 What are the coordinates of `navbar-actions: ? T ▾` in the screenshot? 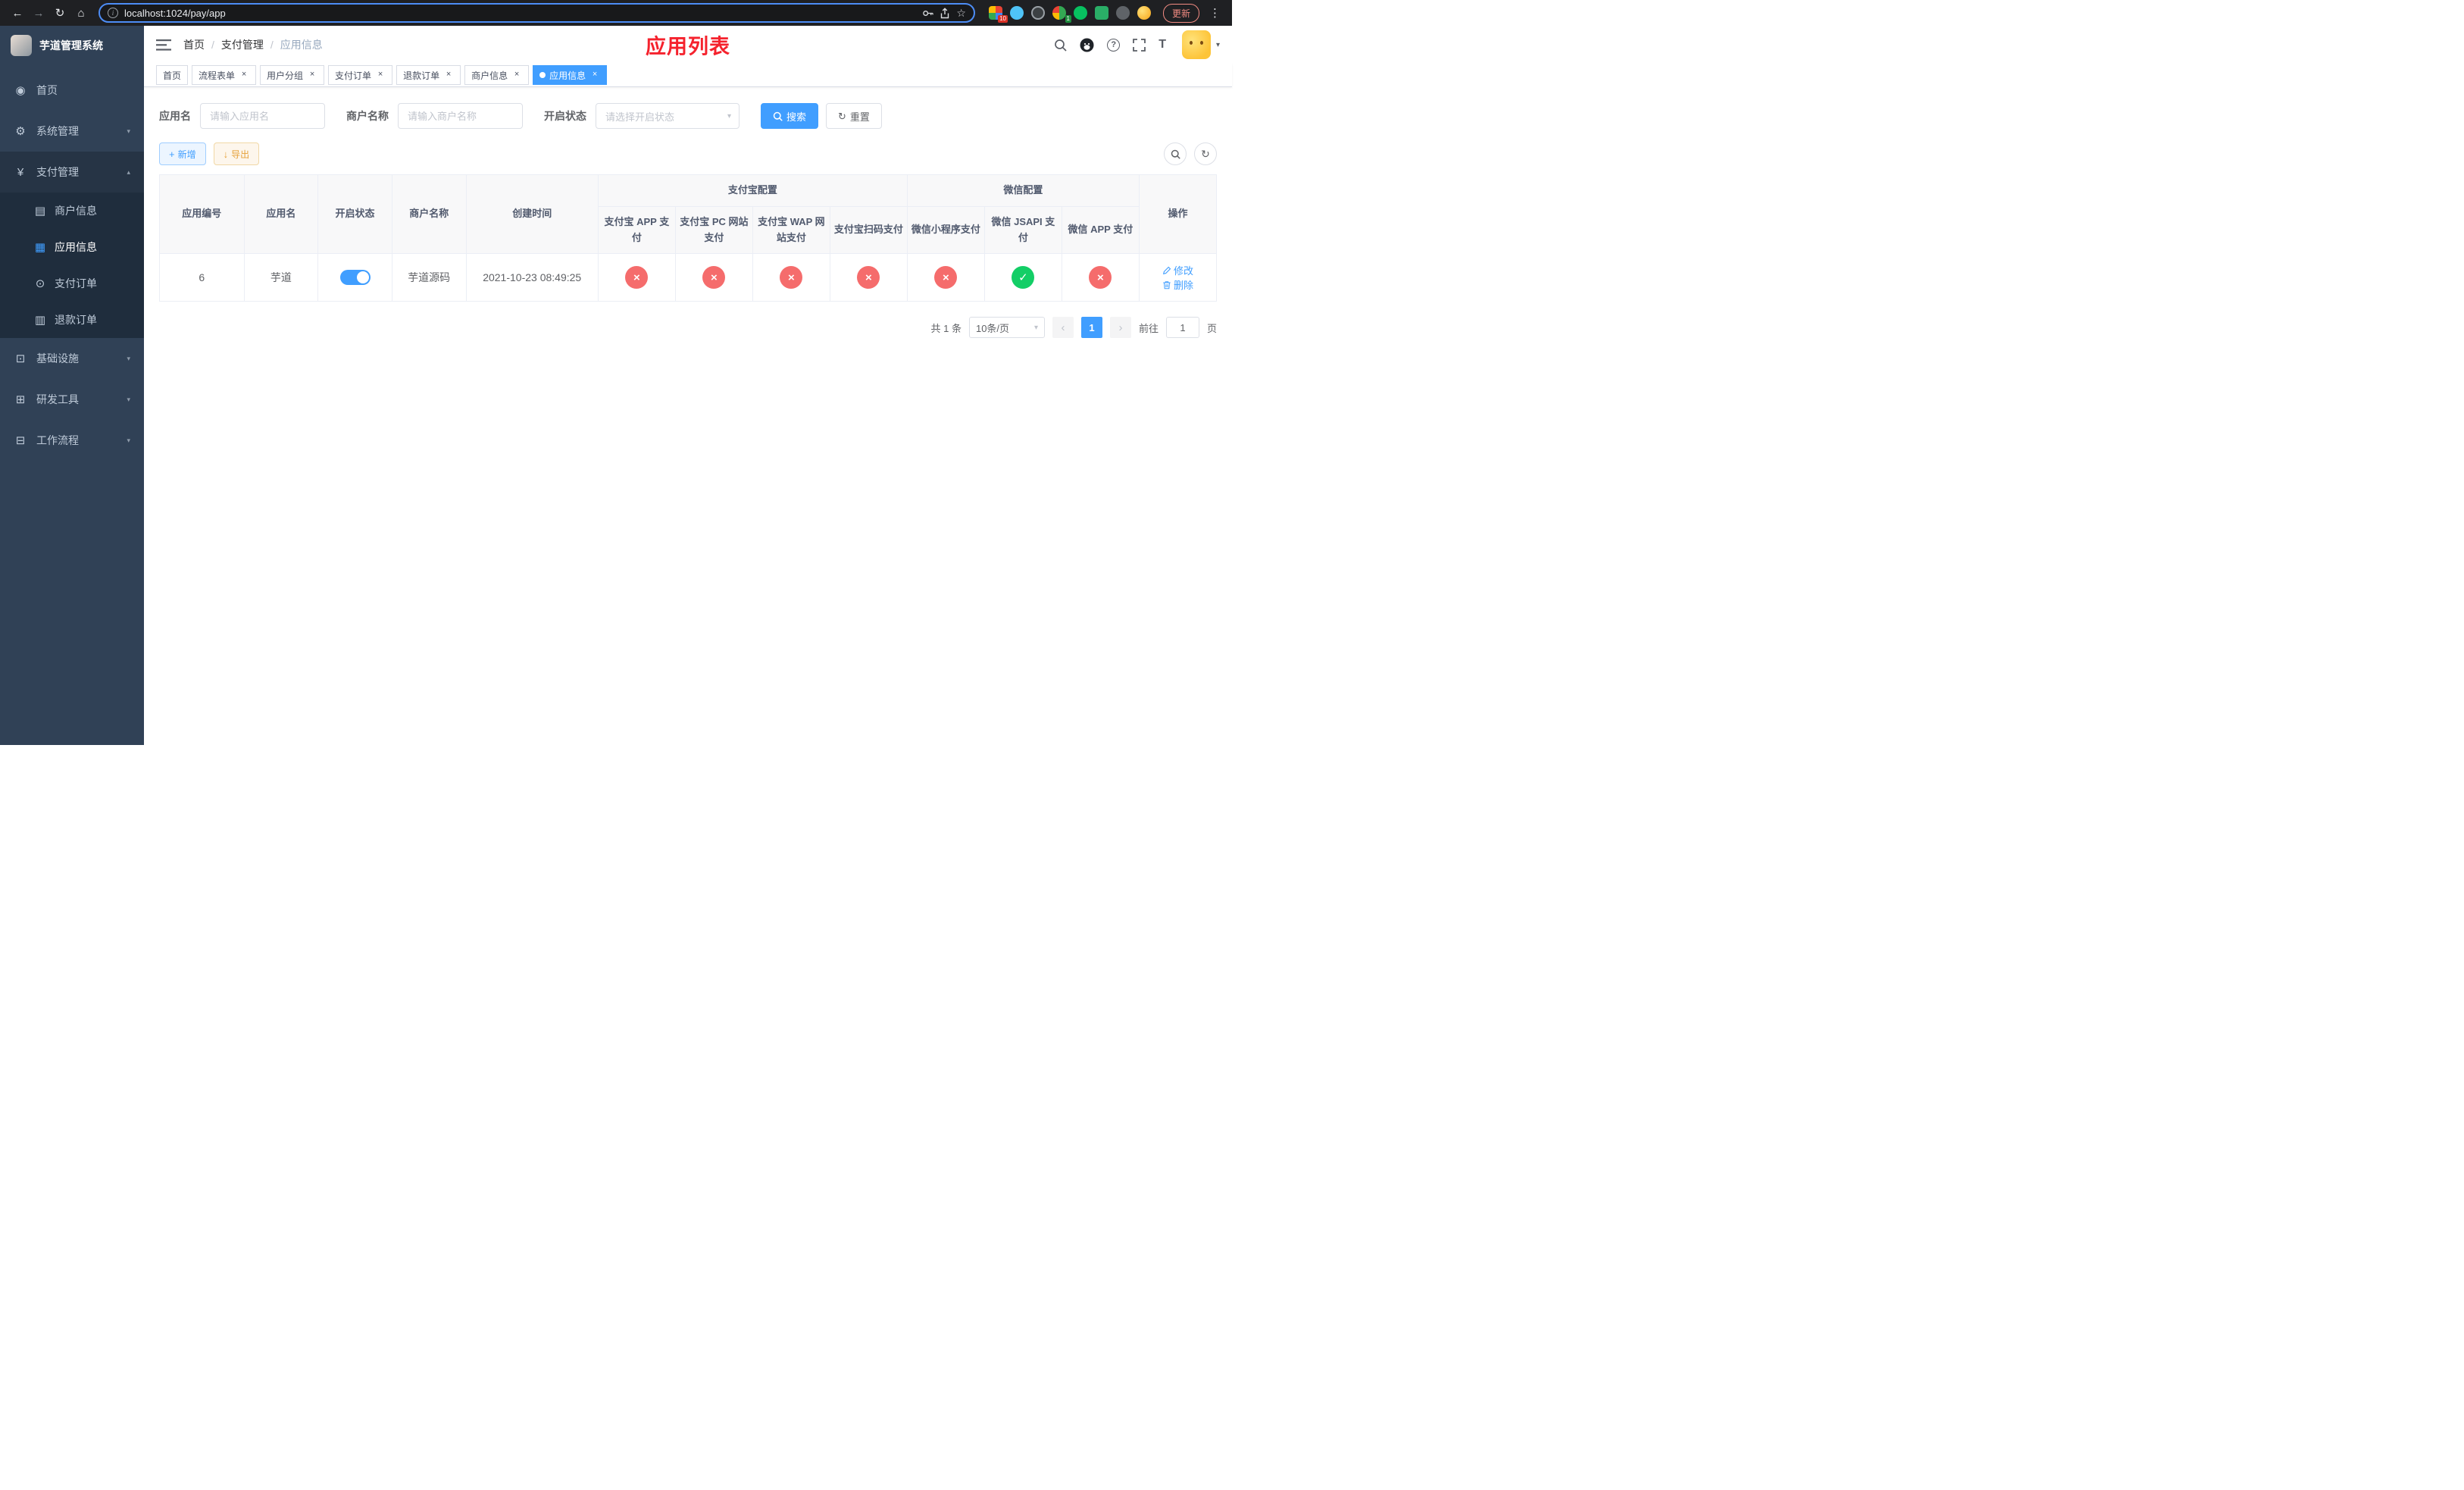 It's located at (1137, 44).